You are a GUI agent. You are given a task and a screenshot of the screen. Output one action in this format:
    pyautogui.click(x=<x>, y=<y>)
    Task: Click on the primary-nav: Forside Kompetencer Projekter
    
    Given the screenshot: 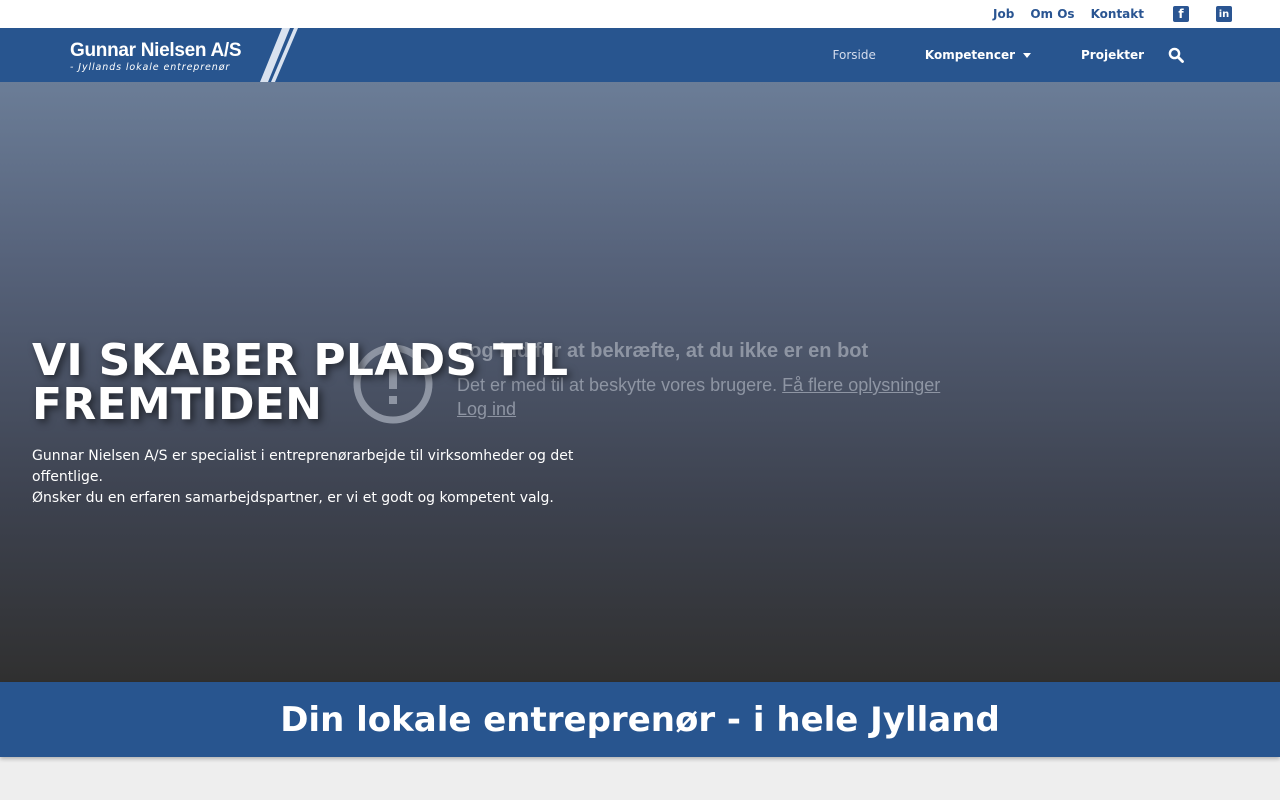 What is the action you would take?
    pyautogui.click(x=1056, y=55)
    